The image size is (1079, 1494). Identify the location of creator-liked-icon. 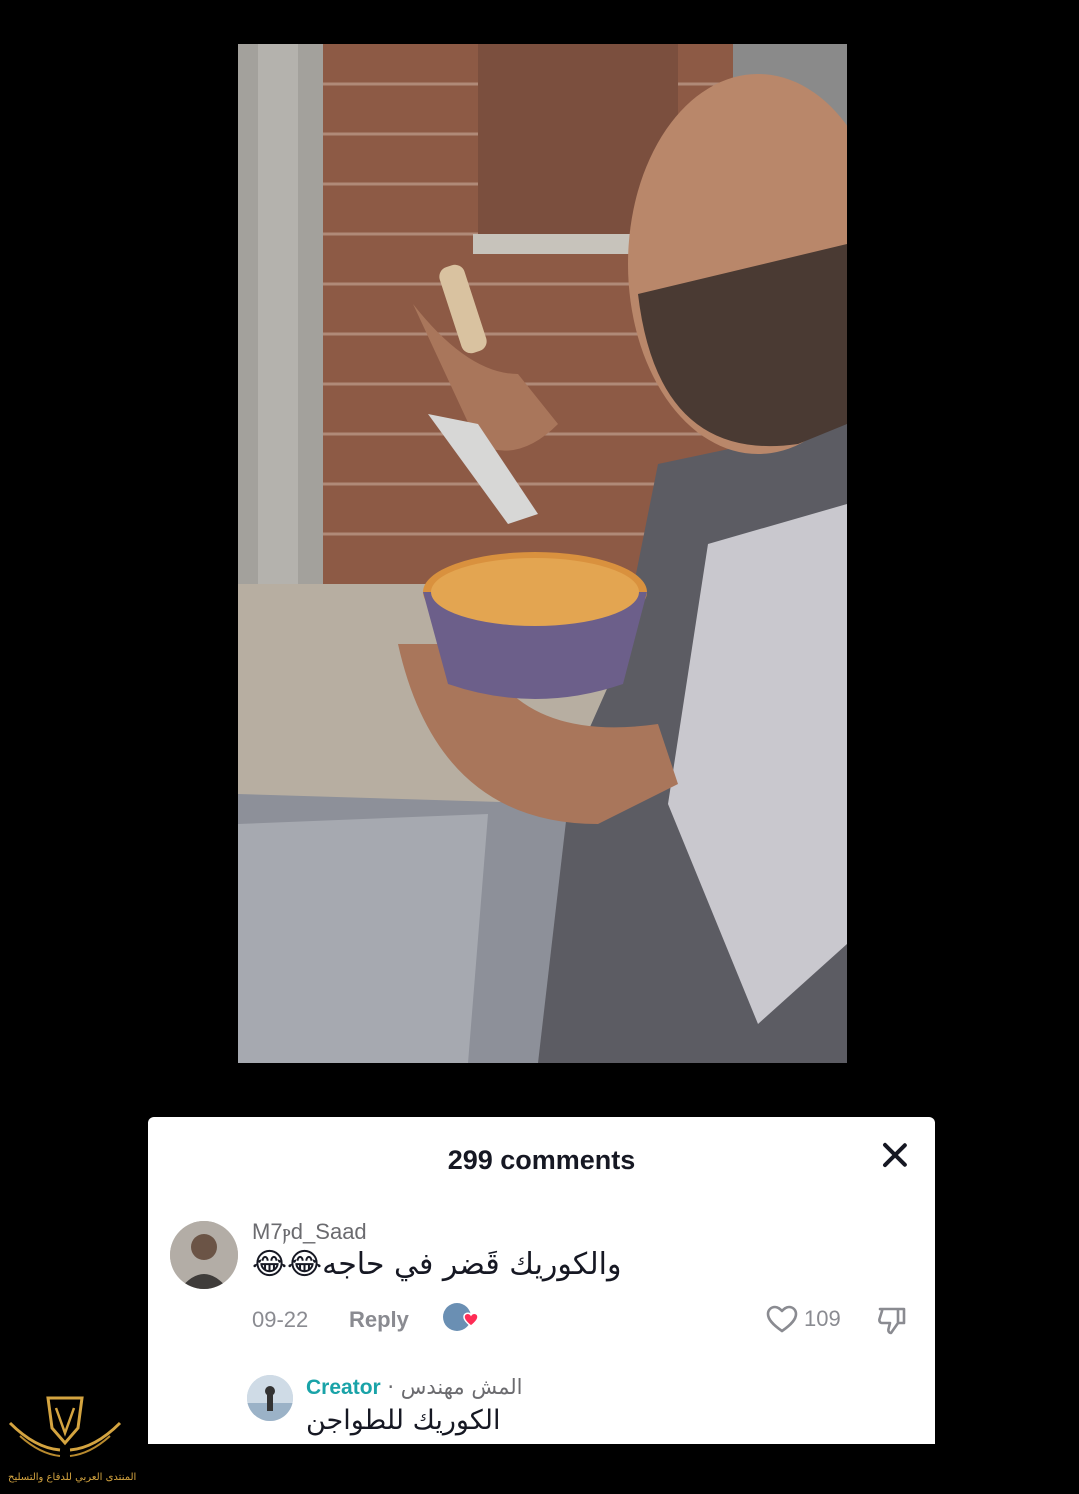
(462, 1318).